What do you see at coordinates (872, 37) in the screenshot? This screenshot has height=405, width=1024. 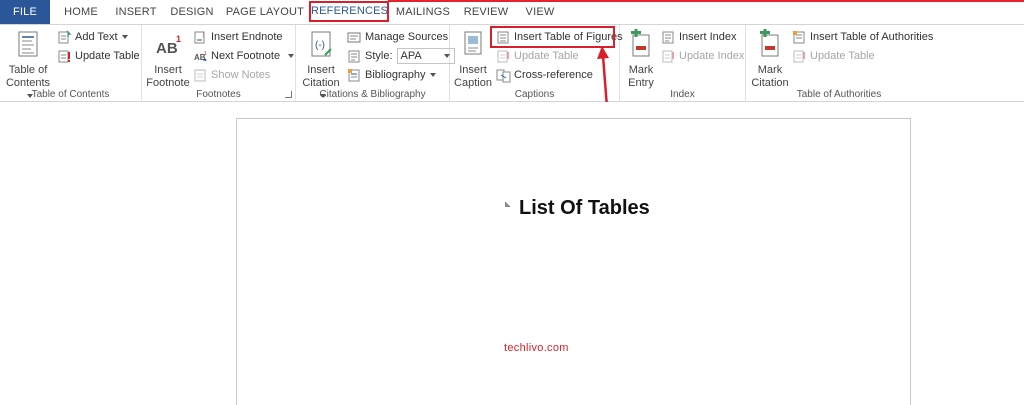 I see `insert-table-of-authorities-label: Insert Table of Authorities` at bounding box center [872, 37].